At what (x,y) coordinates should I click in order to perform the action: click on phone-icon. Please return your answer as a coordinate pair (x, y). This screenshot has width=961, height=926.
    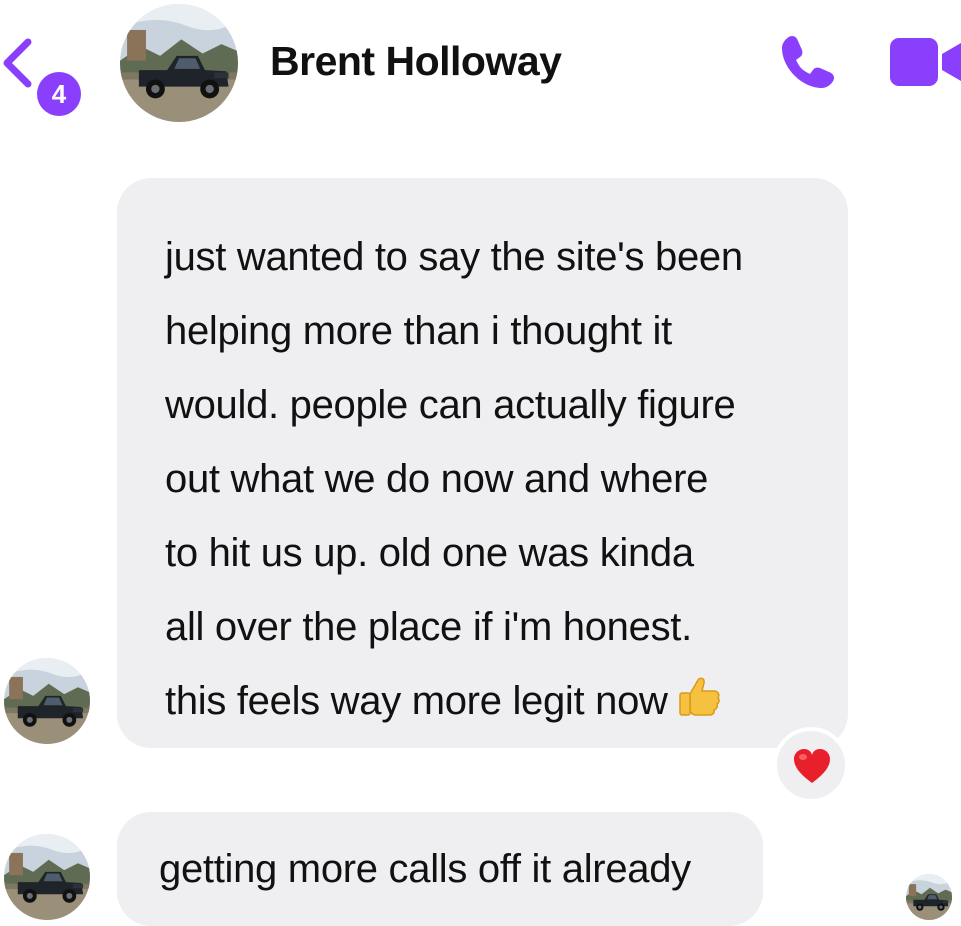
    Looking at the image, I should click on (808, 62).